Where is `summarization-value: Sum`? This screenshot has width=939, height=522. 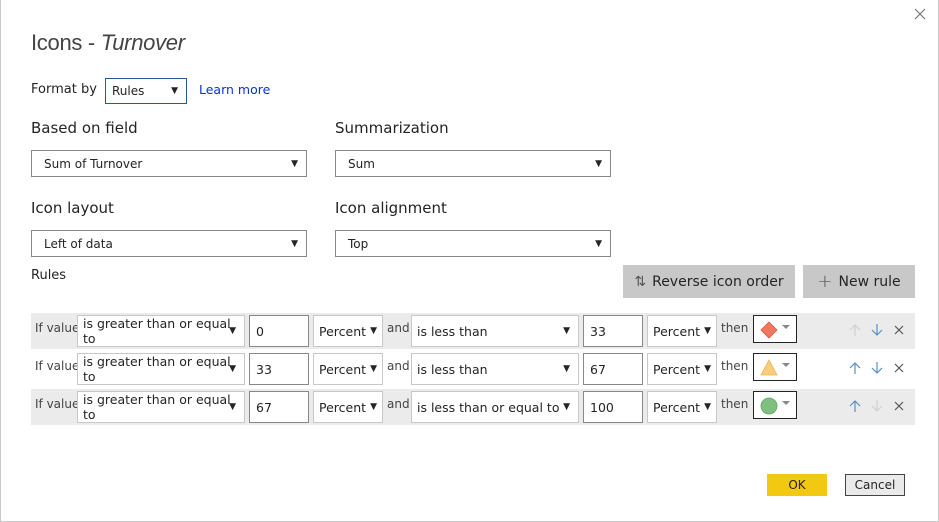
summarization-value: Sum is located at coordinates (361, 163).